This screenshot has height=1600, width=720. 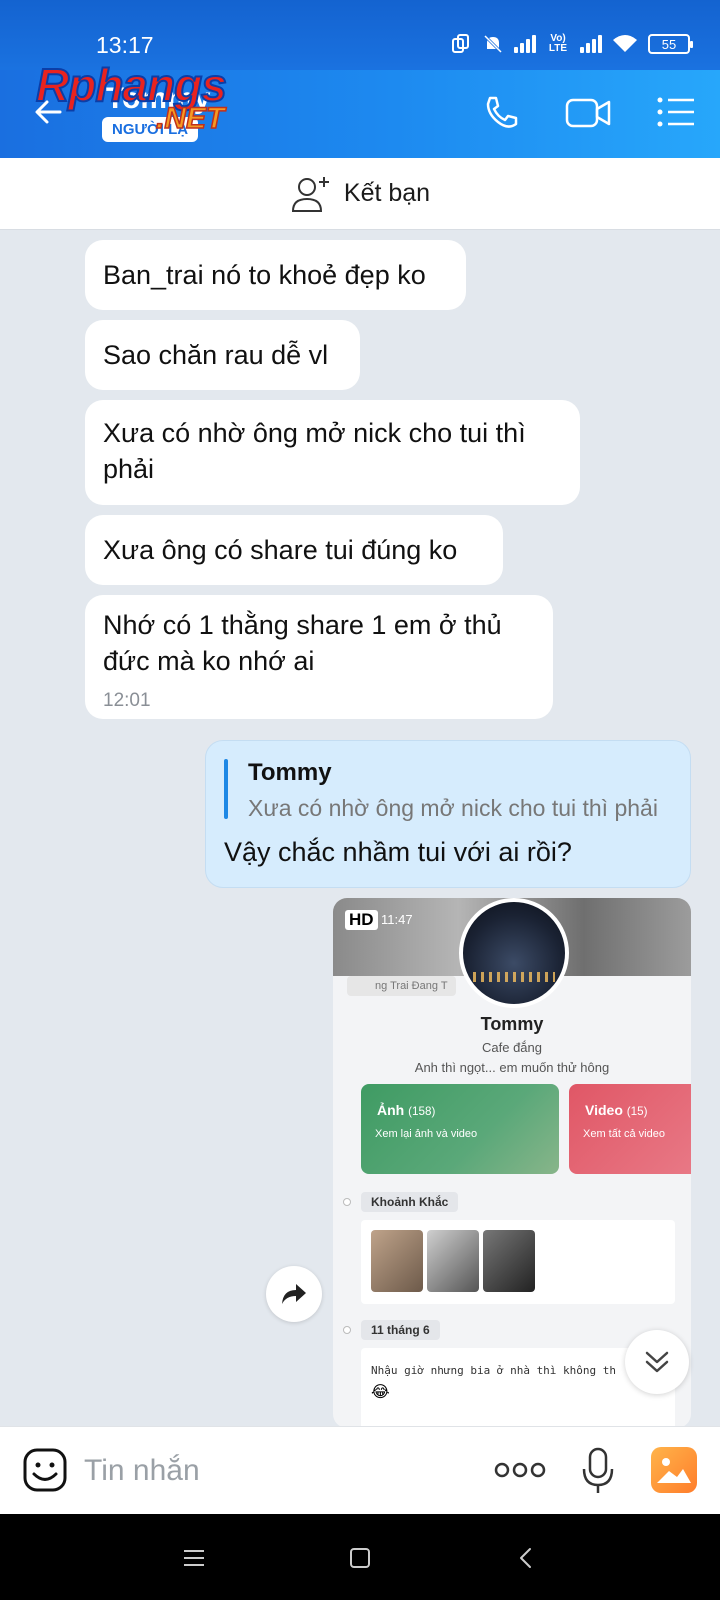 I want to click on status-time: 13:17, so click(x=125, y=45).